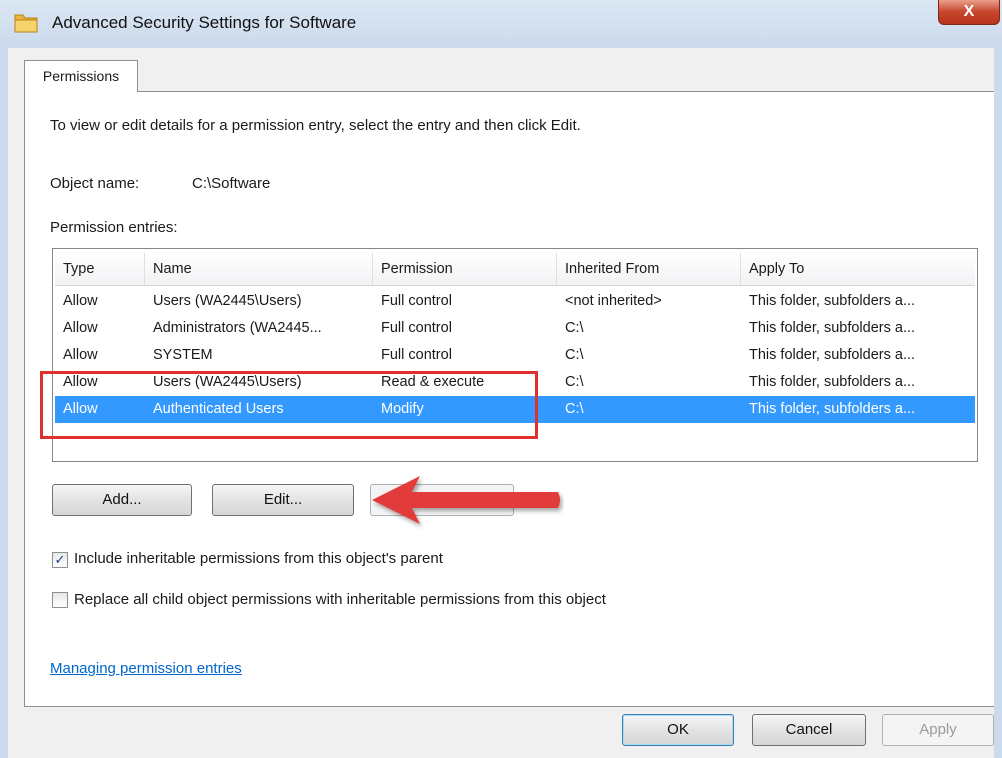 Image resolution: width=1002 pixels, height=758 pixels. I want to click on column-apply-to: Apply To, so click(858, 269).